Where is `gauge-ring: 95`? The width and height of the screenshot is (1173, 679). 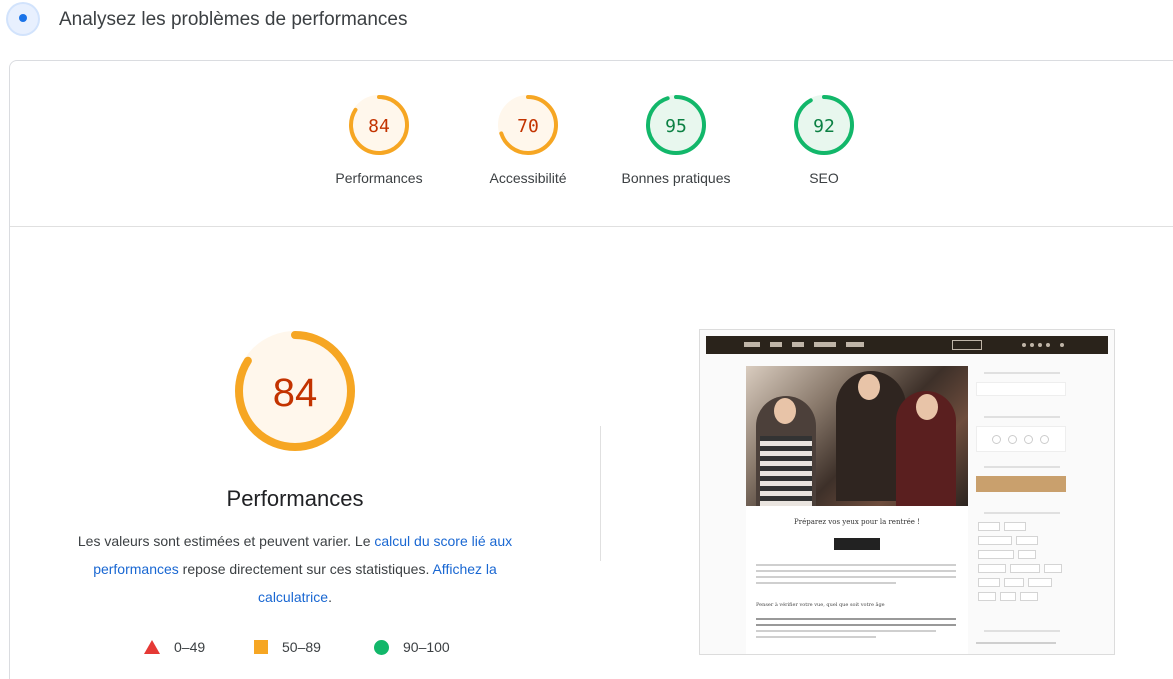
gauge-ring: 95 is located at coordinates (676, 125).